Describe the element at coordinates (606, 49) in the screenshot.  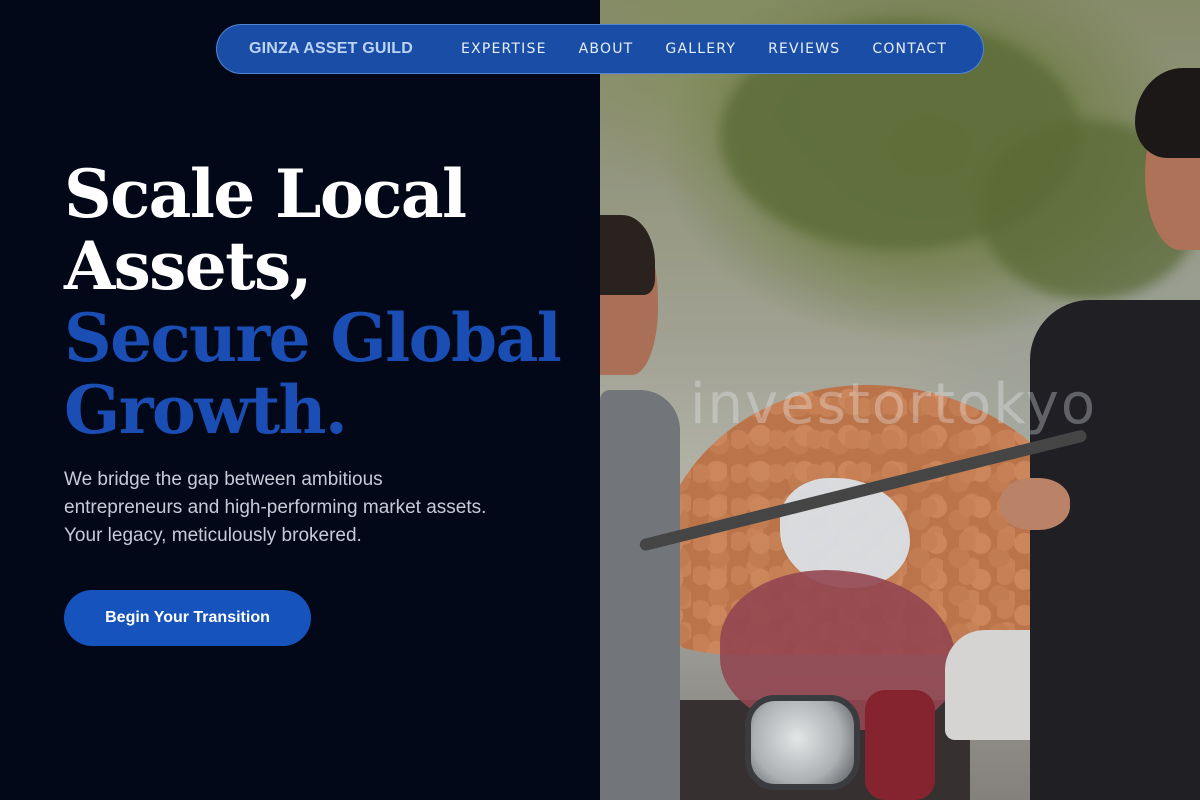
I see `nav-link-about: ABOUT` at that location.